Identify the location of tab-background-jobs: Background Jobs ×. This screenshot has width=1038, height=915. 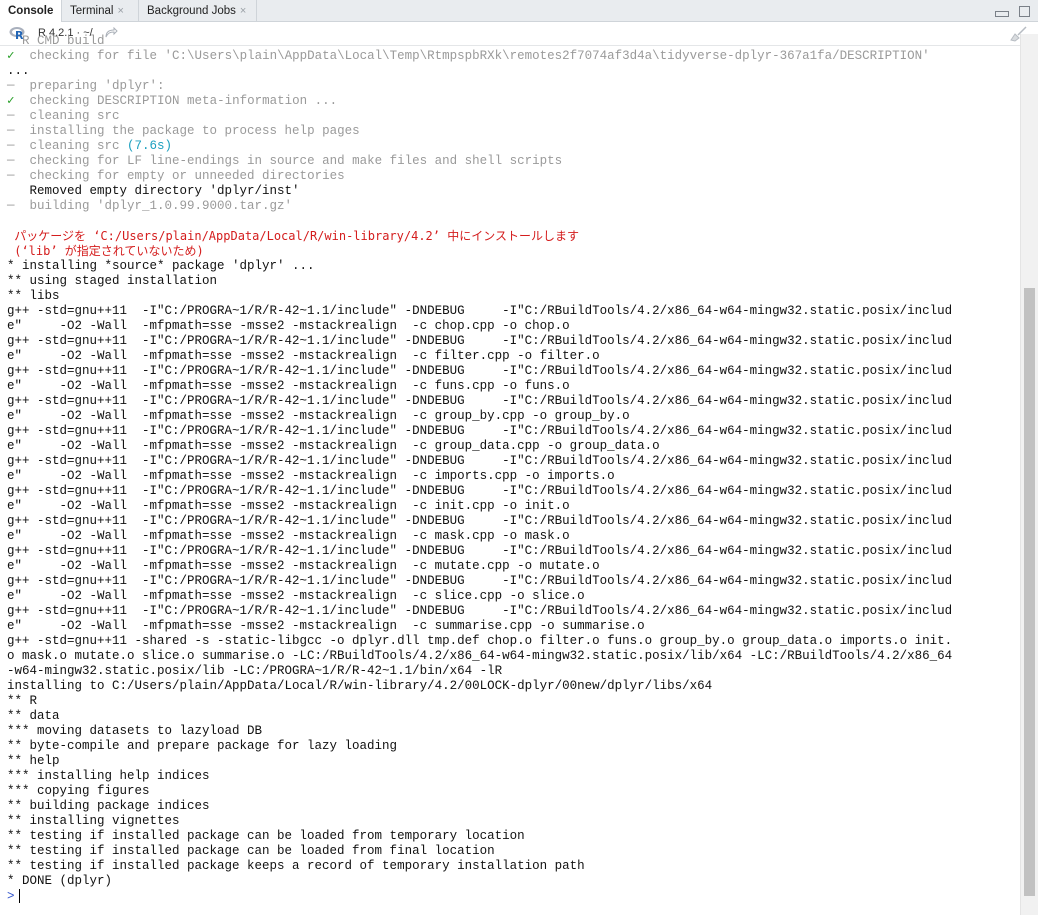
(198, 11).